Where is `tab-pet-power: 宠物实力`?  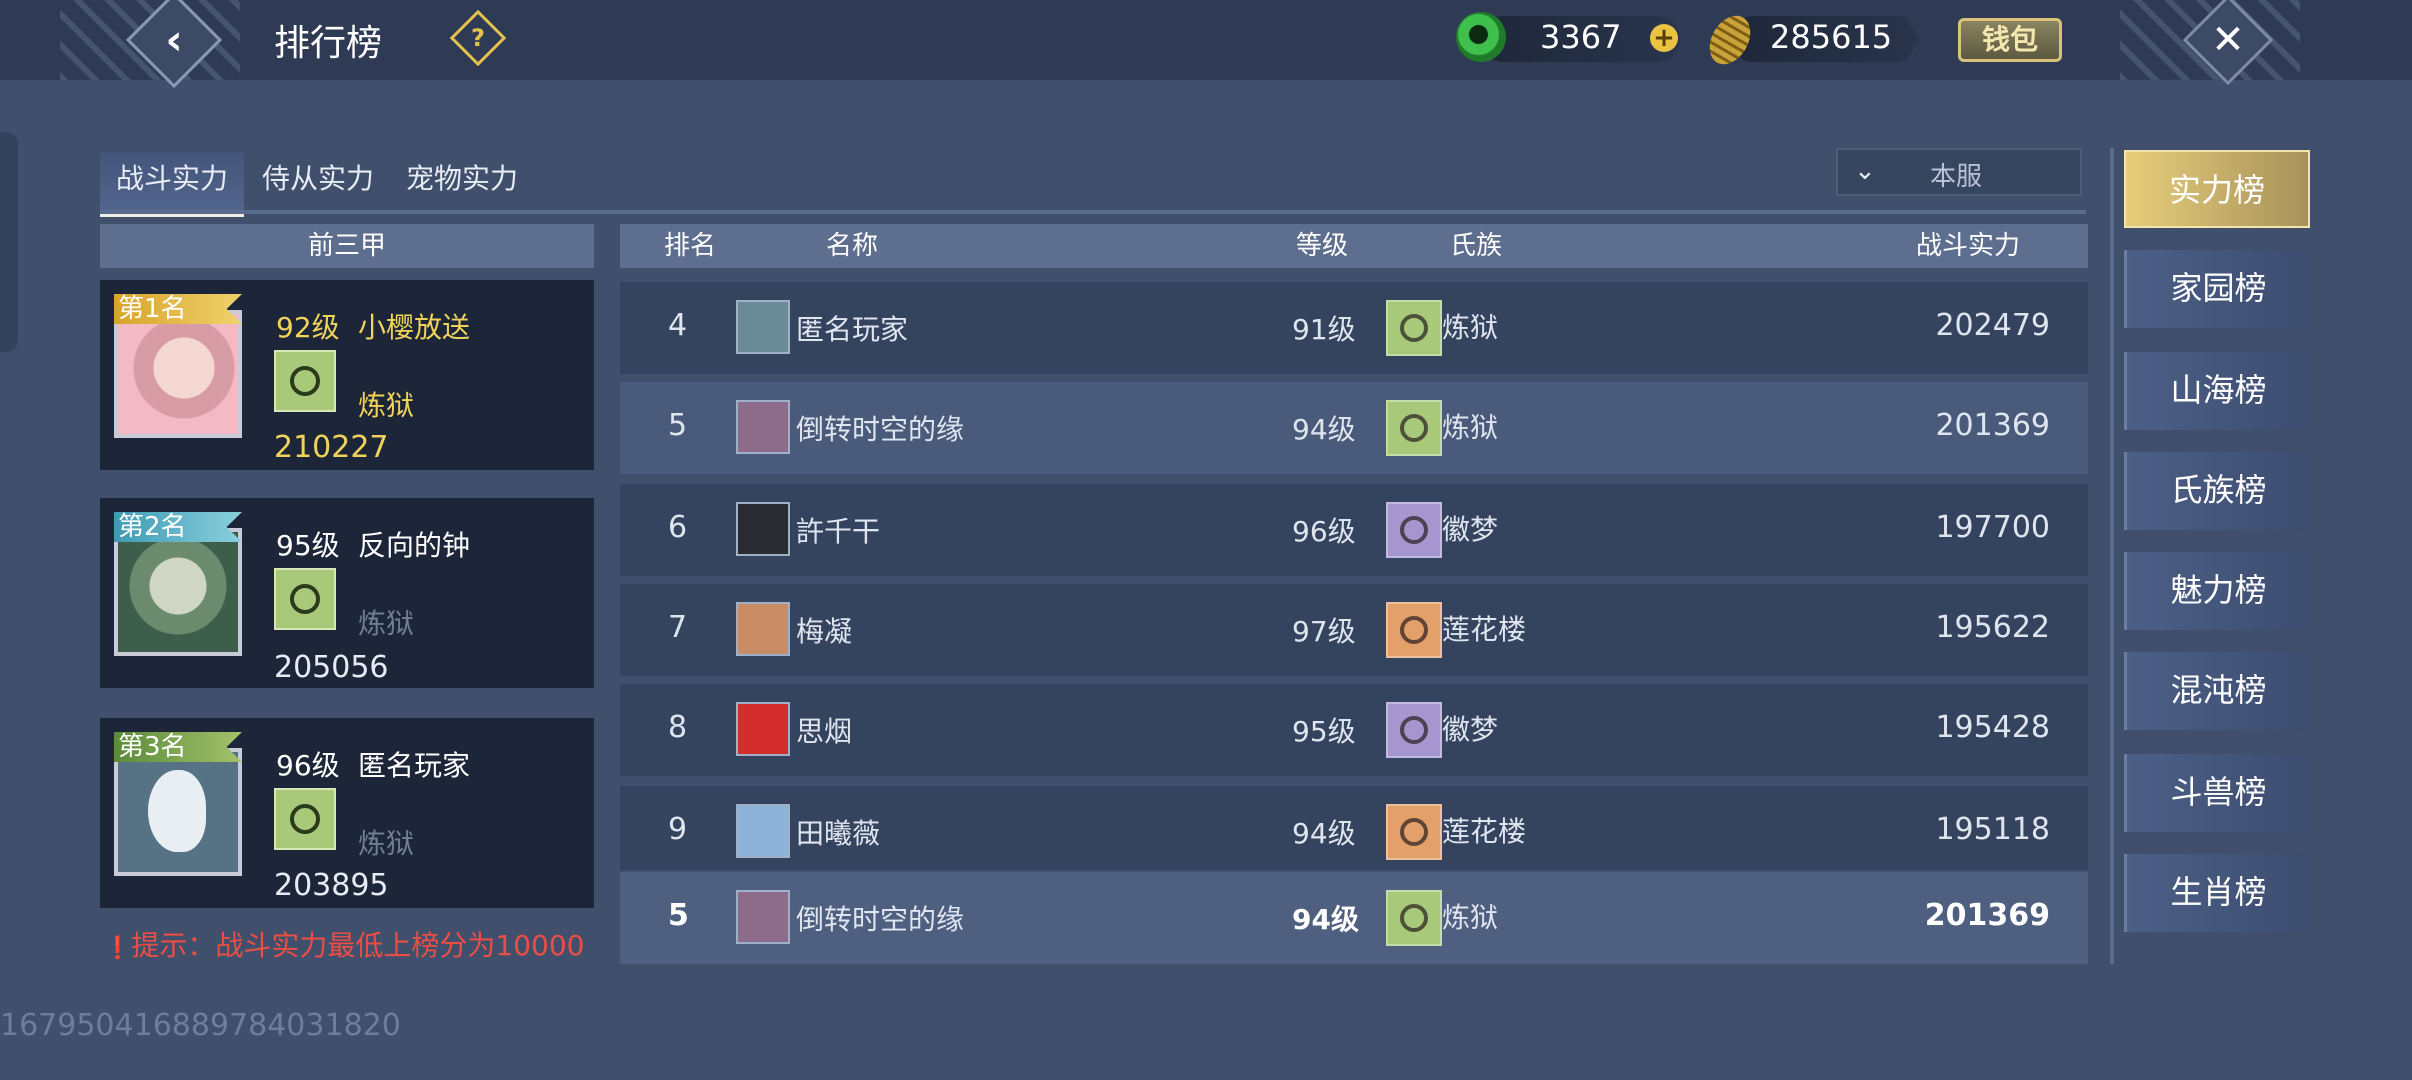 tab-pet-power: 宠物实力 is located at coordinates (462, 182).